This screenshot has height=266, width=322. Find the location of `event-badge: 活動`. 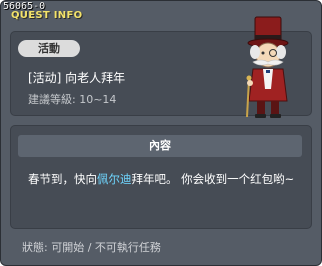

event-badge: 活動 is located at coordinates (49, 48).